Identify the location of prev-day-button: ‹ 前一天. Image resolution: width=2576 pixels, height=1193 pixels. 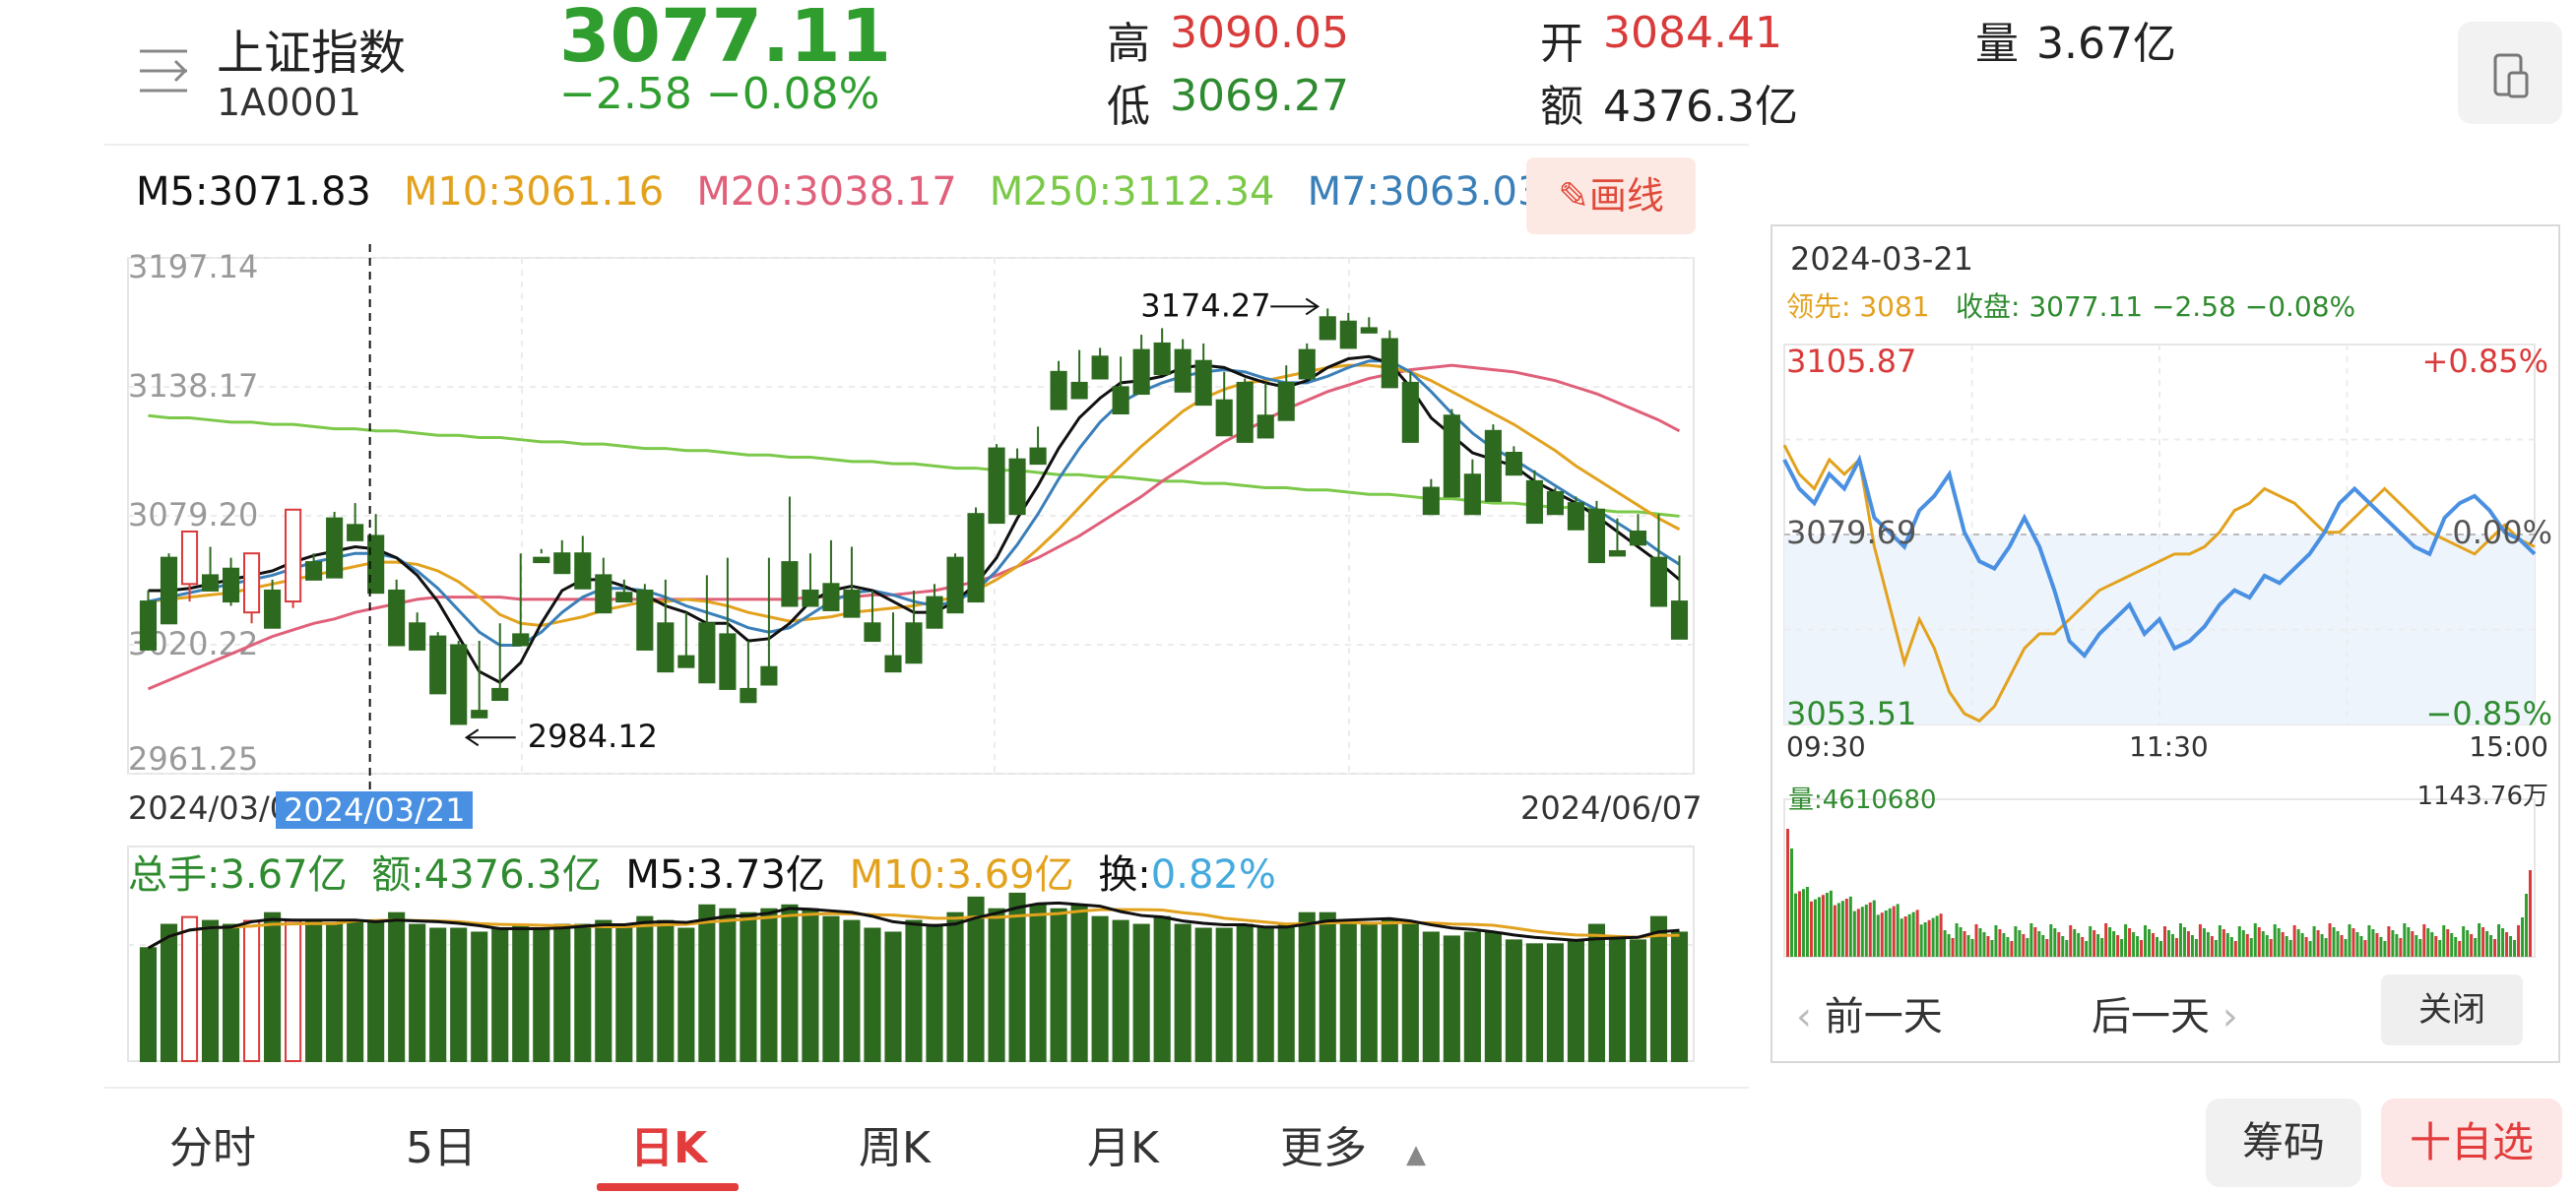
(1869, 1012).